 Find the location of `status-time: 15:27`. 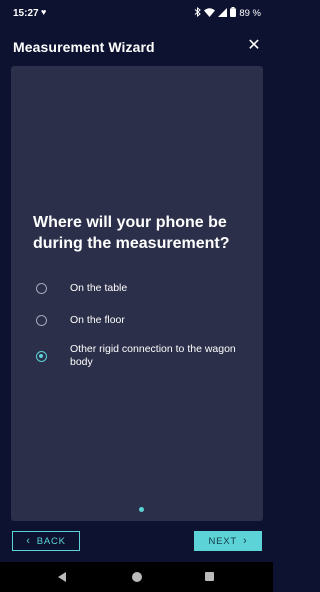

status-time: 15:27 is located at coordinates (26, 13).